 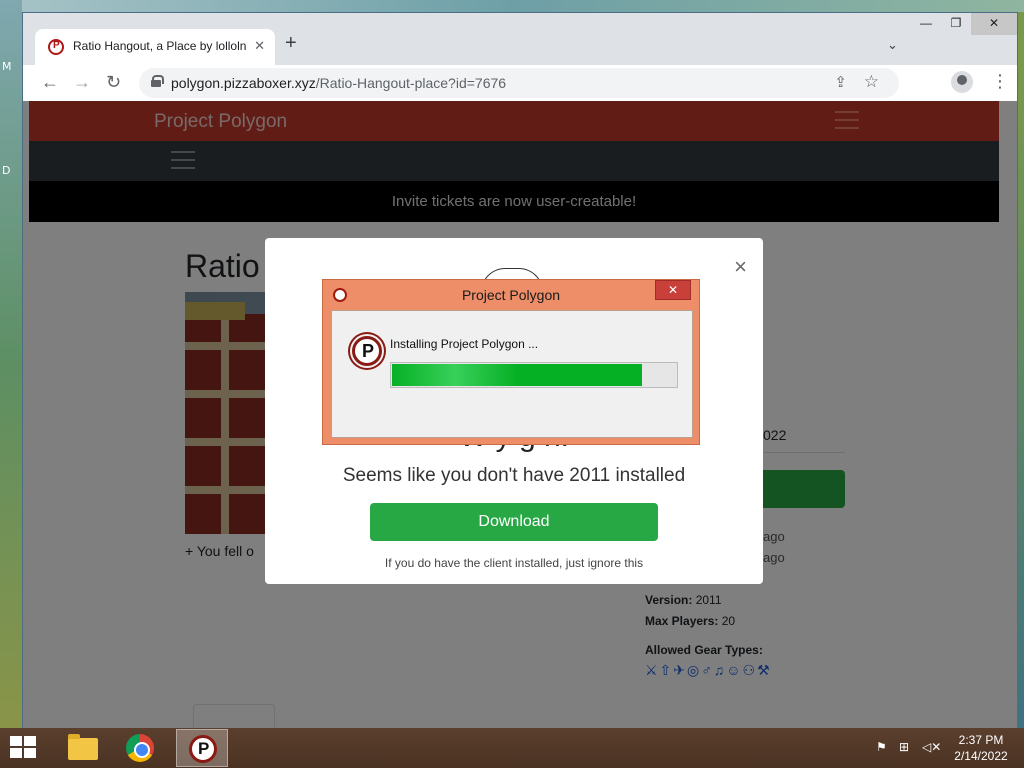 What do you see at coordinates (956, 24) in the screenshot?
I see `maximize-button: ❐` at bounding box center [956, 24].